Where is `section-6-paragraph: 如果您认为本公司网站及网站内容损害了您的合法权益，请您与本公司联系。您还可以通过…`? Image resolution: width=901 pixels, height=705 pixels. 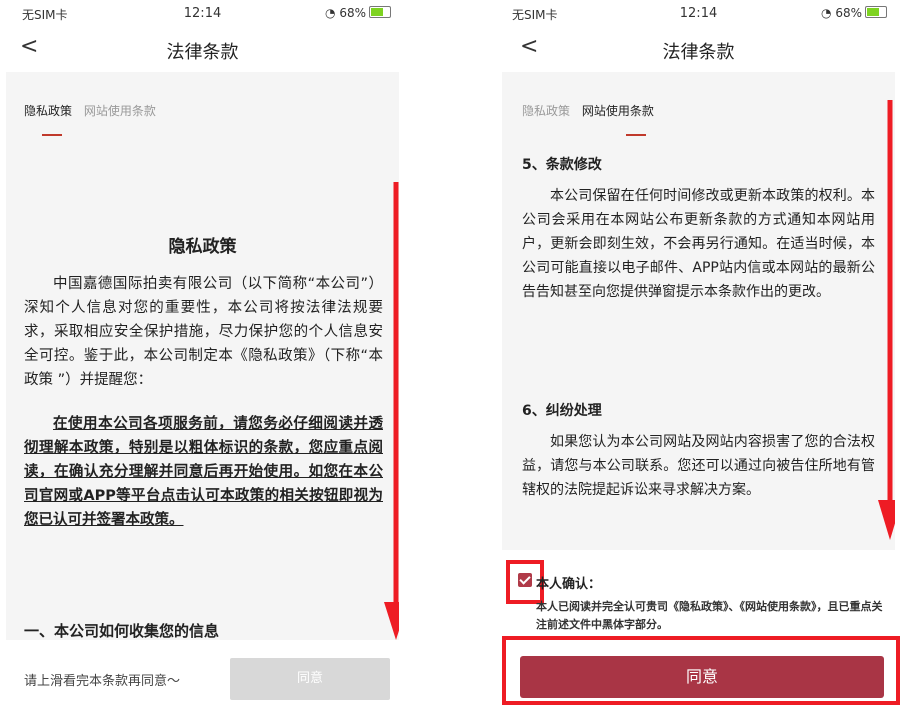 section-6-paragraph: 如果您认为本公司网站及网站内容损害了您的合法权益，请您与本公司联系。您还可以通过… is located at coordinates (698, 466).